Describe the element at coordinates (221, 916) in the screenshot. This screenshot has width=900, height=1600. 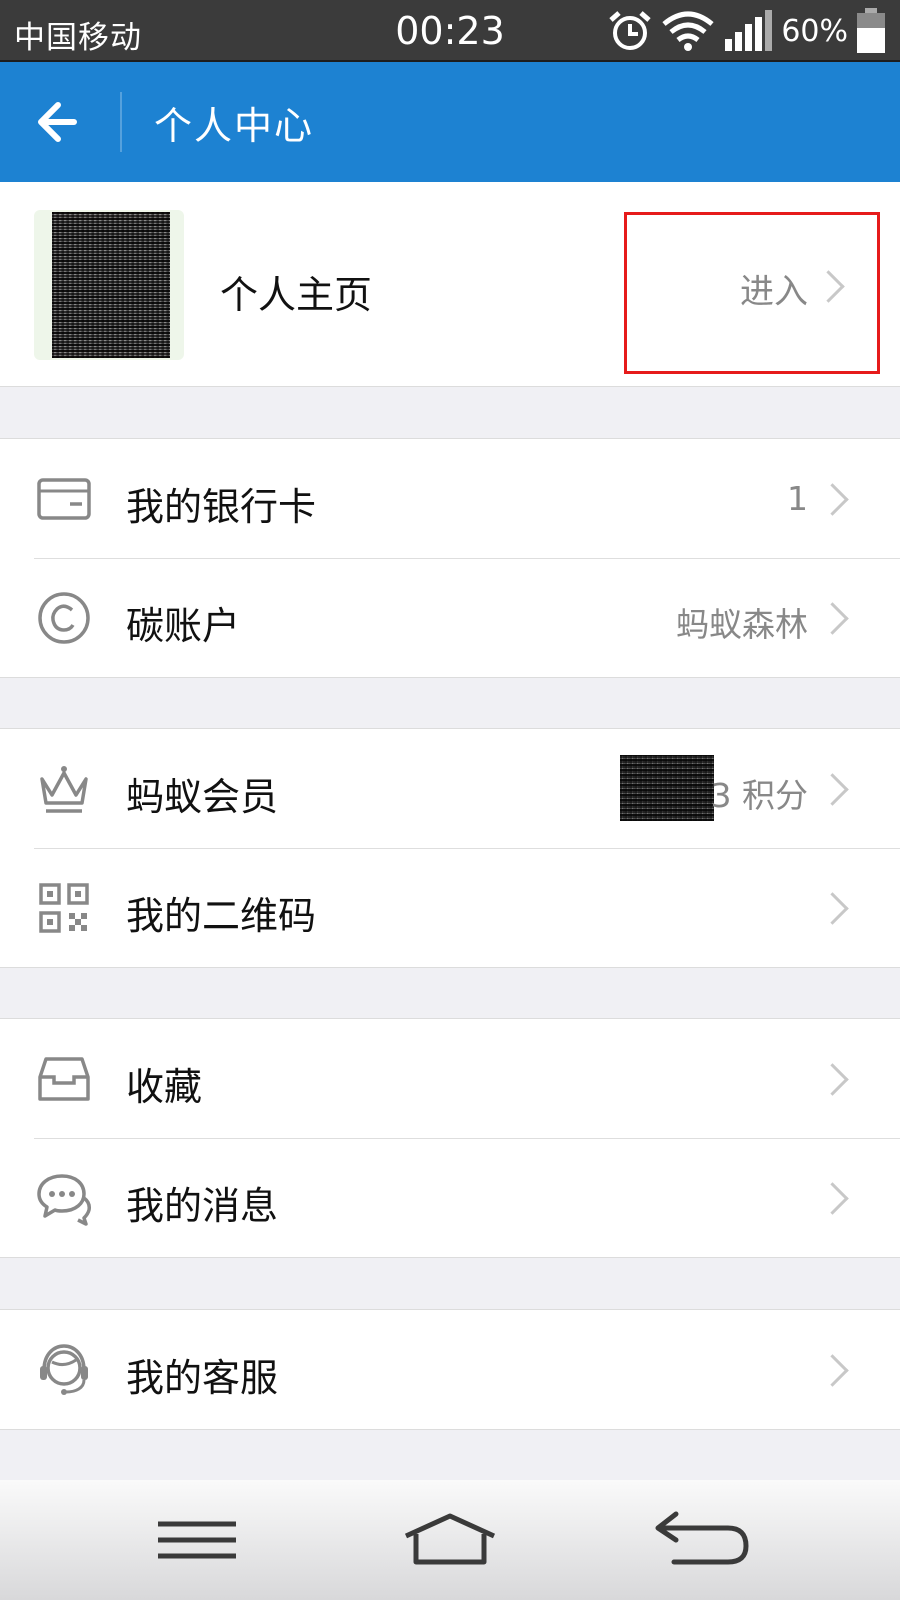
I see `my-qr-code-label: 我的二维码` at that location.